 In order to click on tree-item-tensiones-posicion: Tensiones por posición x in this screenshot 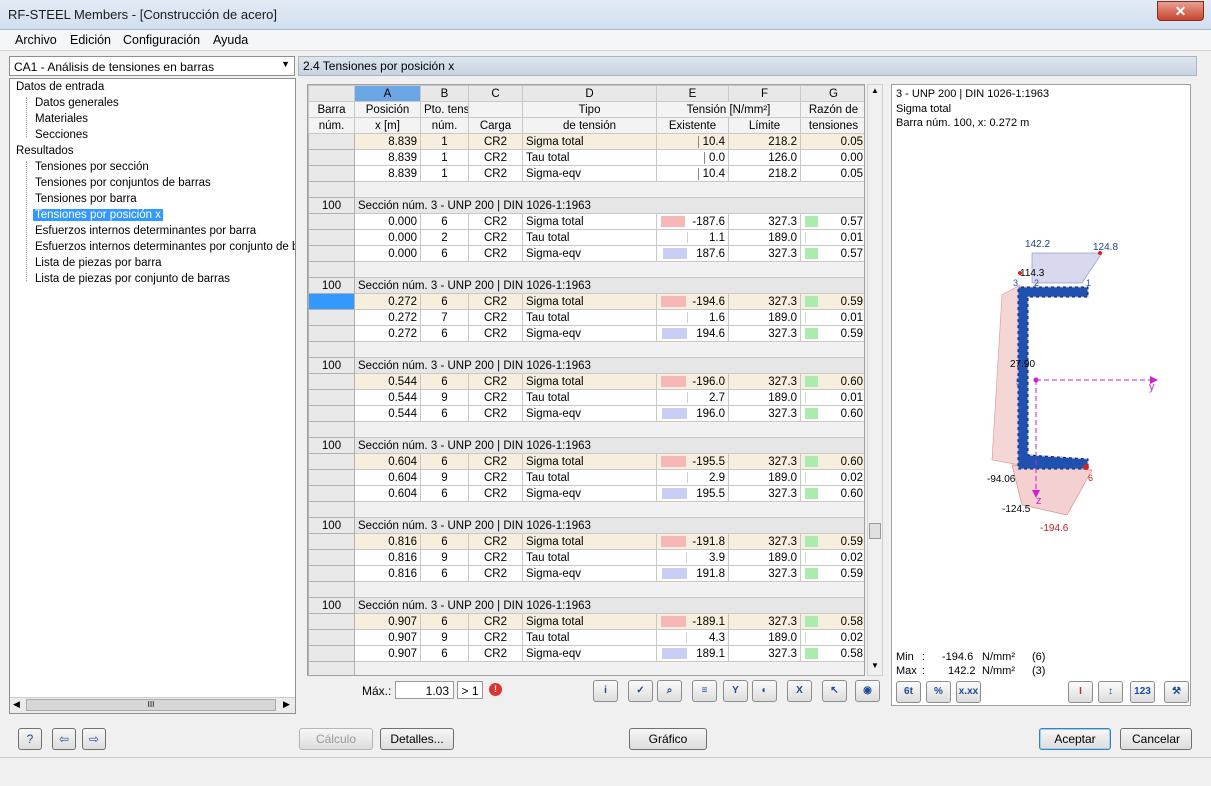, I will do `click(98, 215)`.